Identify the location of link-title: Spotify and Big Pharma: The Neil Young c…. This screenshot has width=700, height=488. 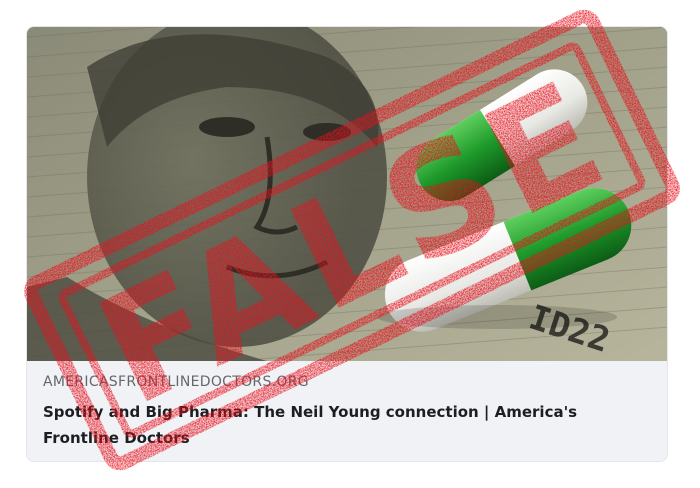
(348, 425).